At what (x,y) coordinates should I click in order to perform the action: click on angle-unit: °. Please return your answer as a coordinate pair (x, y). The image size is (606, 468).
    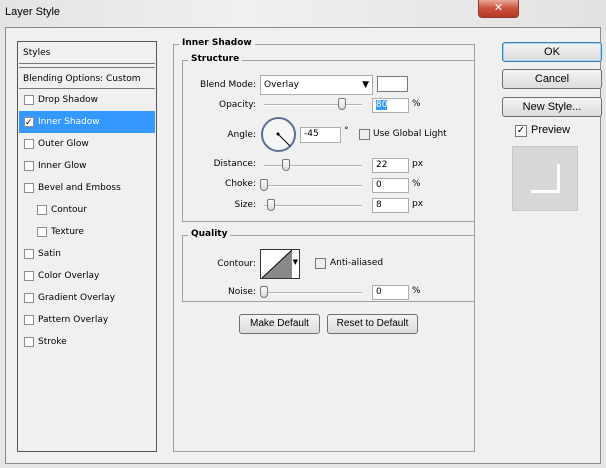
    Looking at the image, I should click on (346, 131).